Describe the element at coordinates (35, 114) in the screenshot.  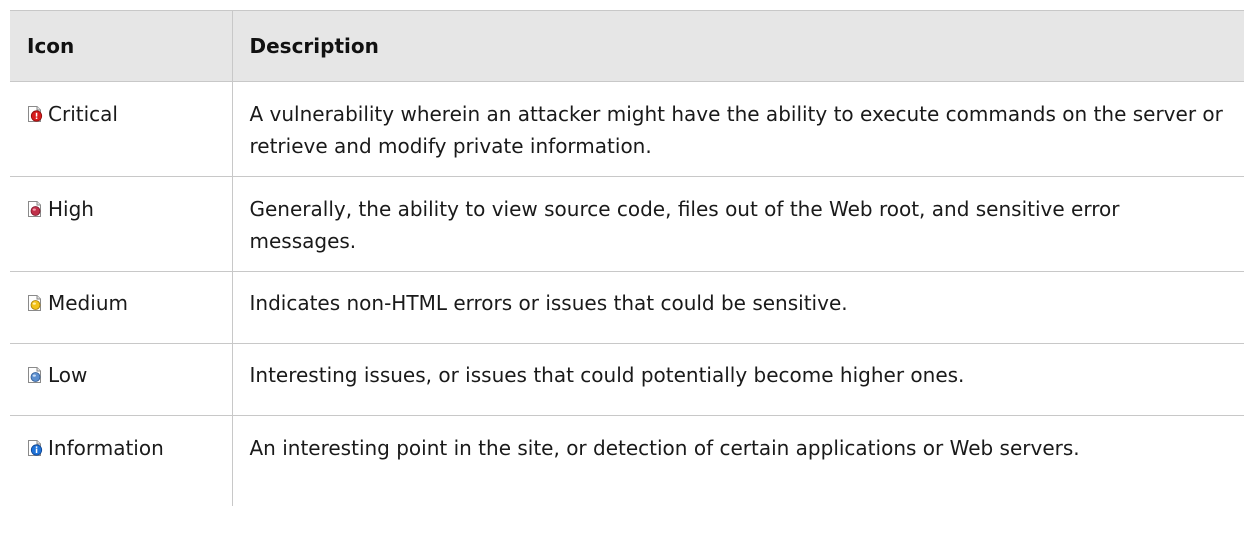
I see `critical-icon` at that location.